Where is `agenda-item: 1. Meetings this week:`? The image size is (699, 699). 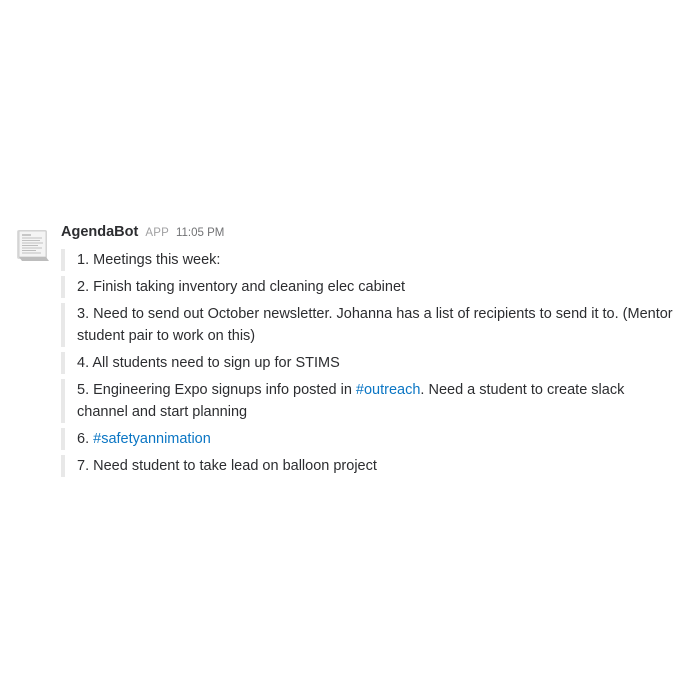
agenda-item: 1. Meetings this week: is located at coordinates (368, 260).